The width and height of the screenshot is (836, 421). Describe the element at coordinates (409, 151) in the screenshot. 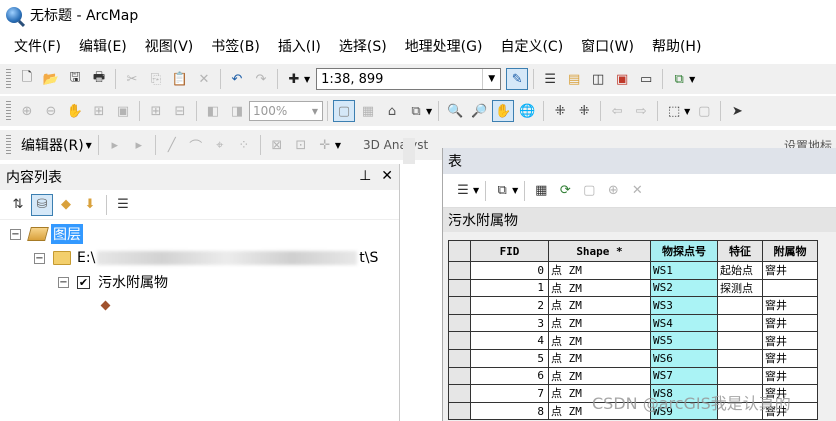

I see `dock-splitter` at that location.